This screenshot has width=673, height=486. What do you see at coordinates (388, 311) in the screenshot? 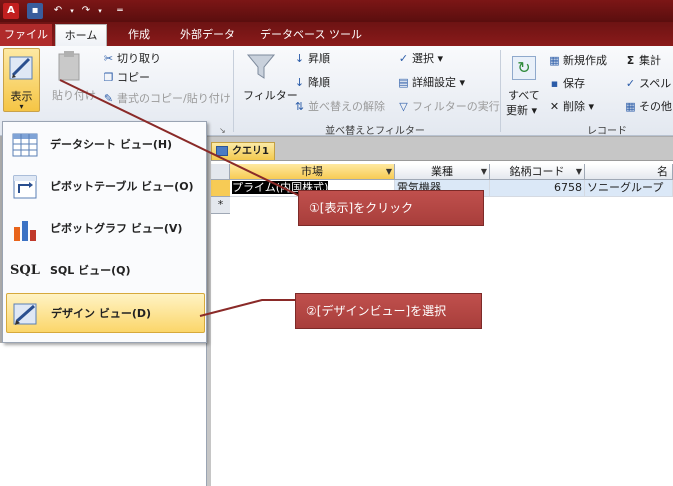
I see `callout-step2: ②[デザインビュー]を選択` at bounding box center [388, 311].